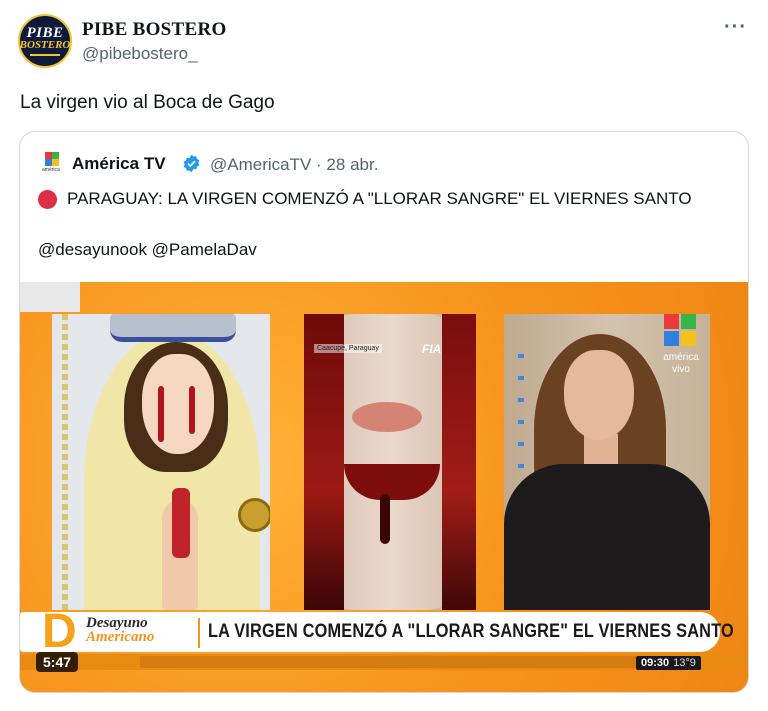  I want to click on america-logo-icon, so click(681, 331).